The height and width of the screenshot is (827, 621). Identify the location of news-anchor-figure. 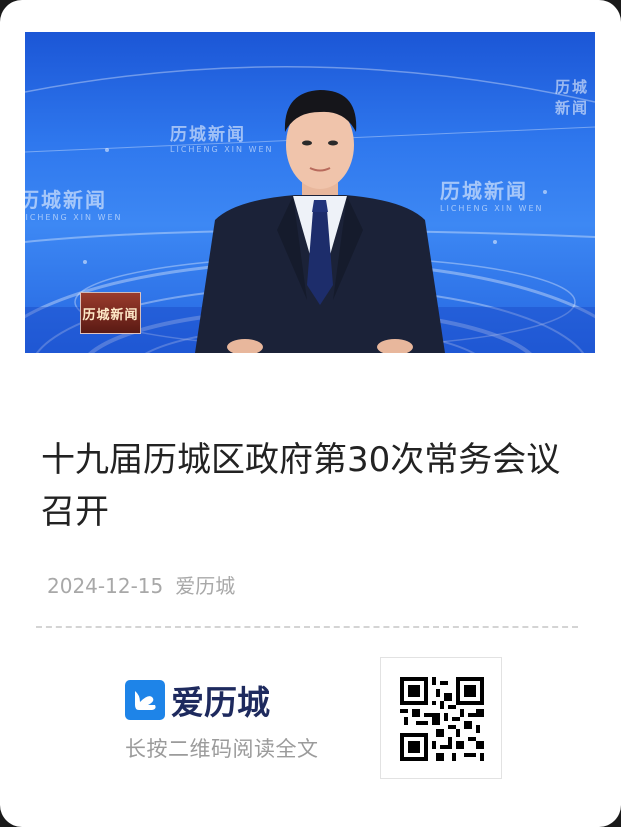
(320, 221).